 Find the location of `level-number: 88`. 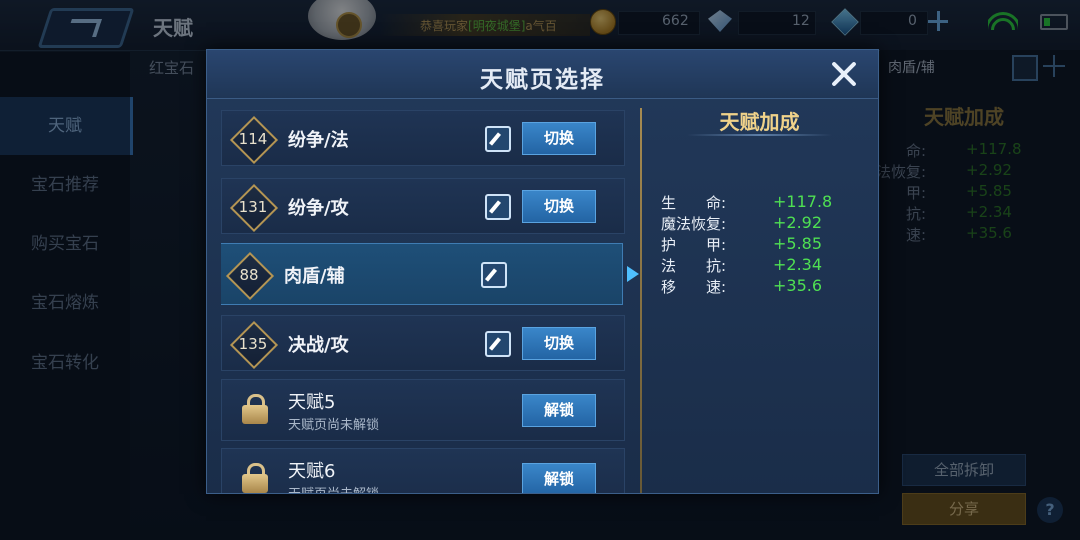

level-number: 88 is located at coordinates (249, 275).